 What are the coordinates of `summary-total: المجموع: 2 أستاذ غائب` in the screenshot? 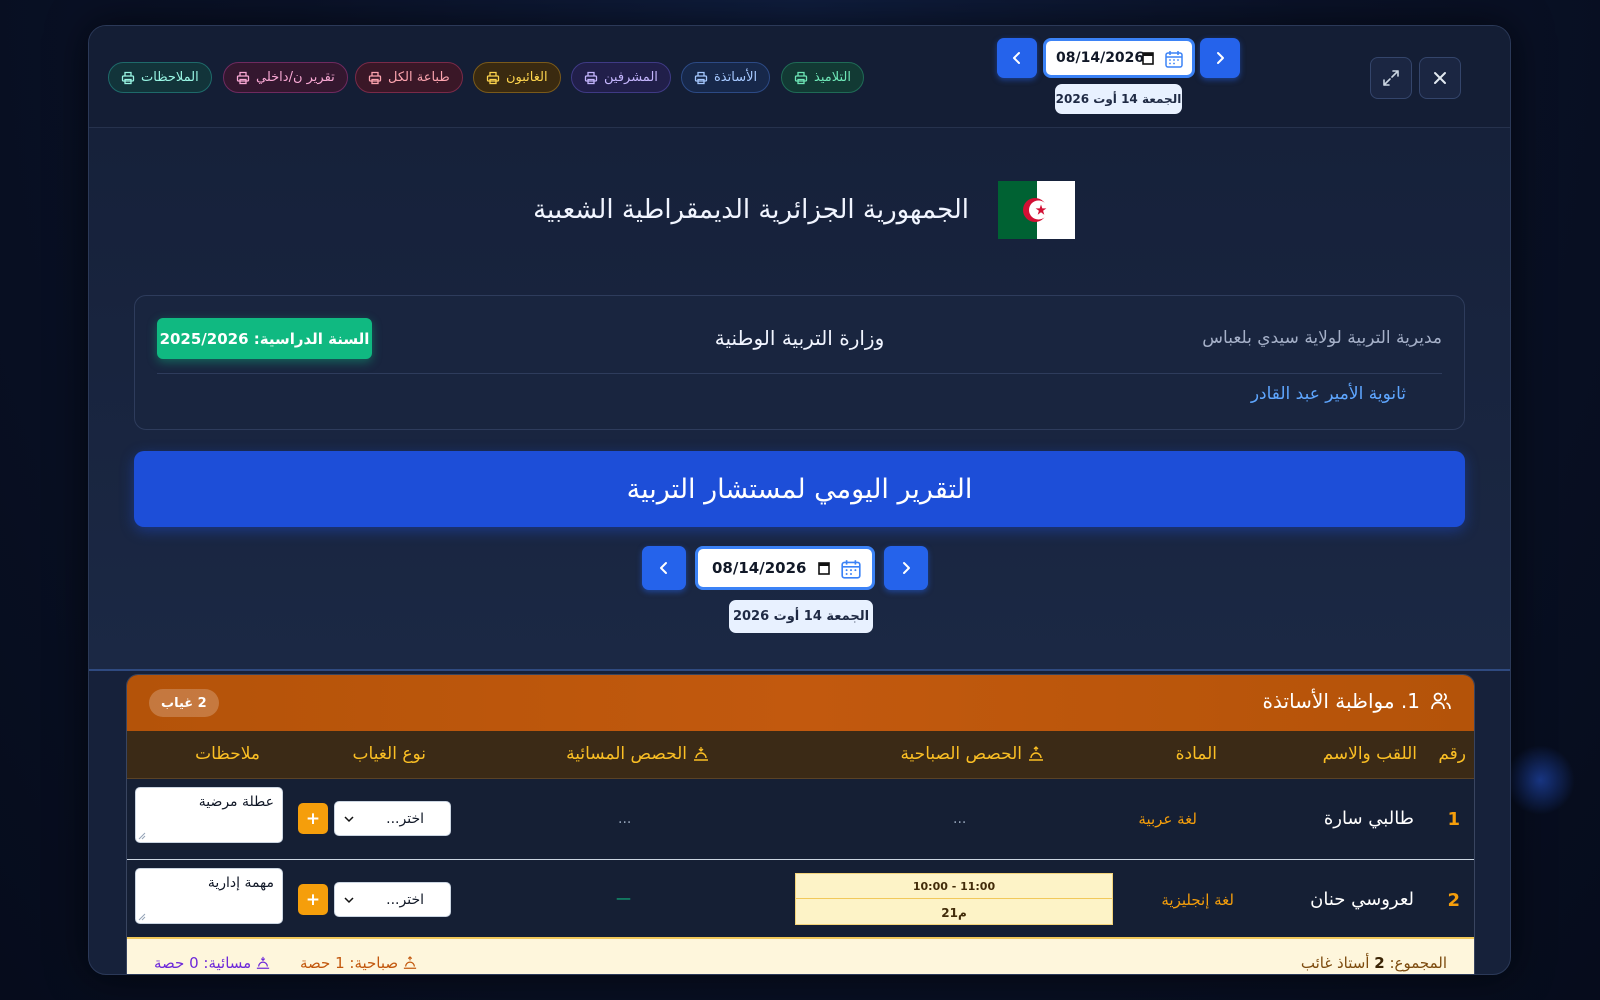 It's located at (1373, 963).